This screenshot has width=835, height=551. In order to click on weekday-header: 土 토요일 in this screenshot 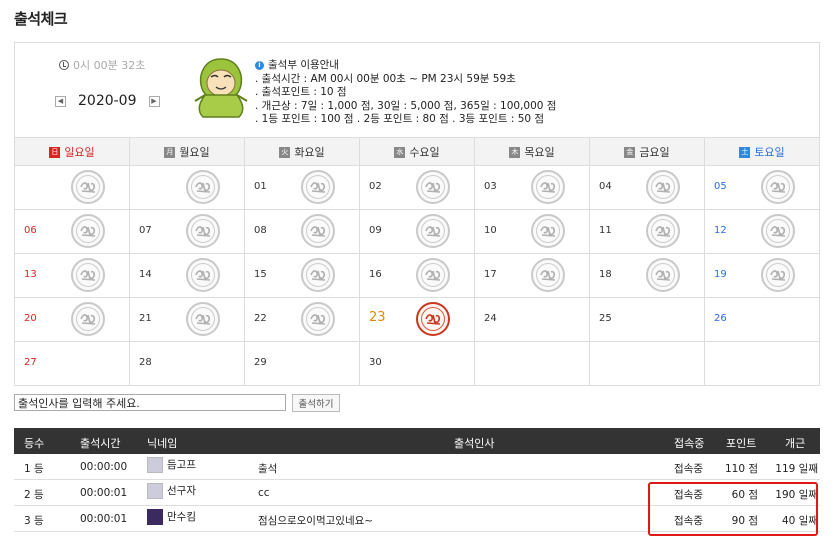, I will do `click(762, 151)`.